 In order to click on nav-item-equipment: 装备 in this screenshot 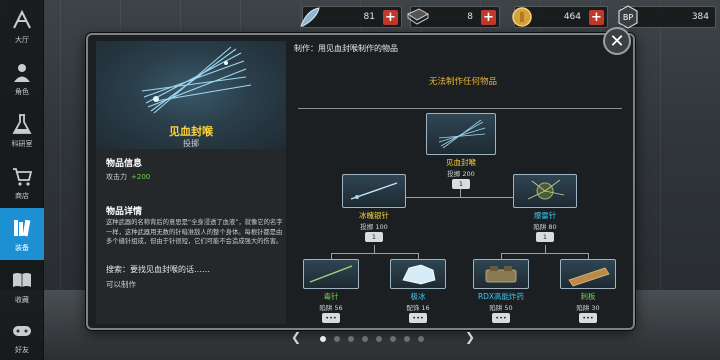, I will do `click(22, 234)`.